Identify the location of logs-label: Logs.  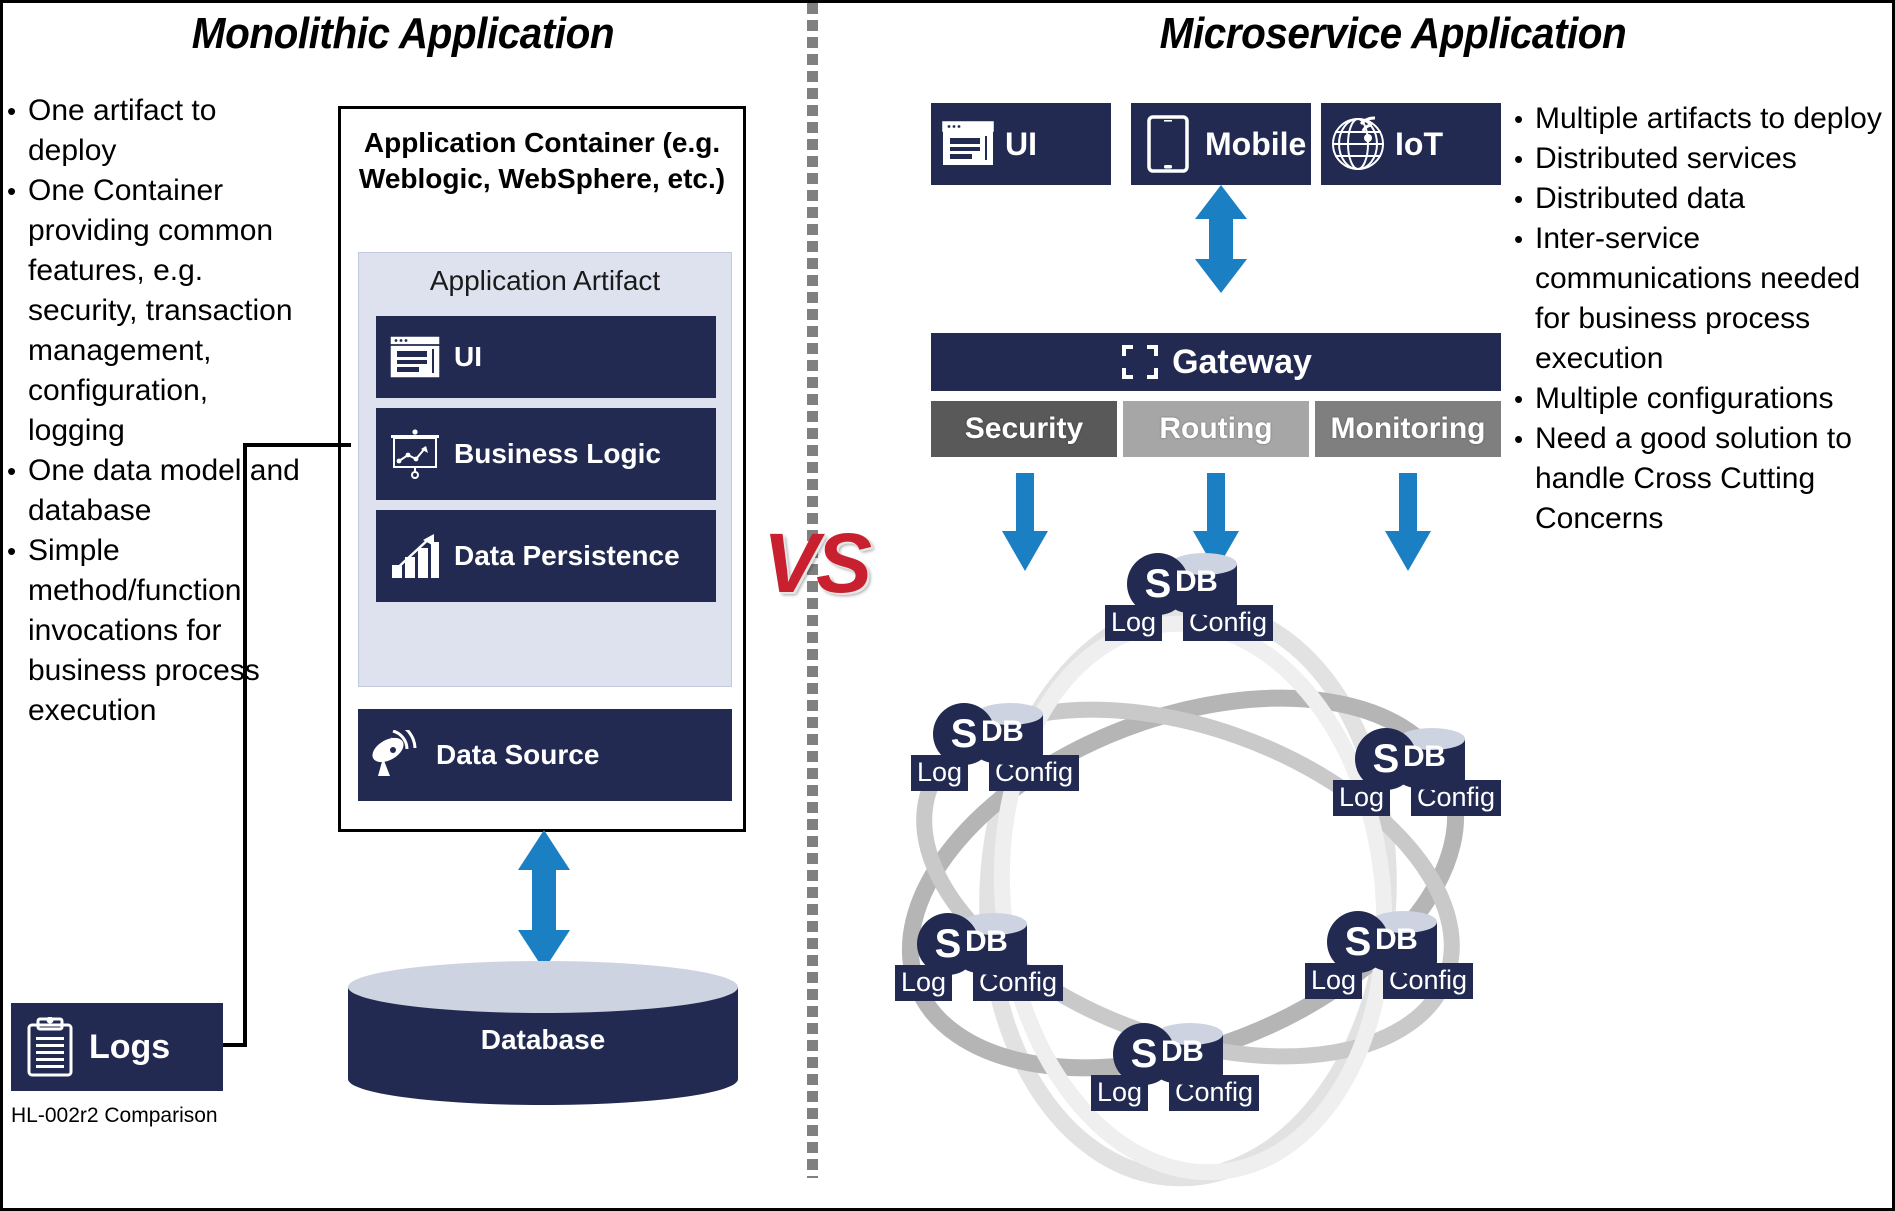
(130, 1046).